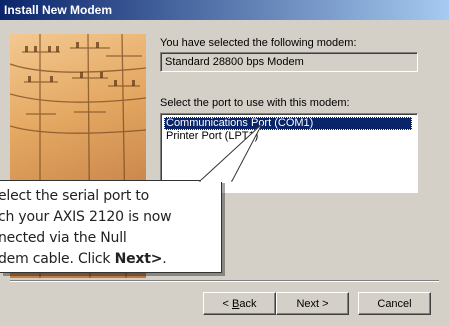 The height and width of the screenshot is (326, 449). What do you see at coordinates (224, 10) in the screenshot?
I see `title-bar: Install New Modem` at bounding box center [224, 10].